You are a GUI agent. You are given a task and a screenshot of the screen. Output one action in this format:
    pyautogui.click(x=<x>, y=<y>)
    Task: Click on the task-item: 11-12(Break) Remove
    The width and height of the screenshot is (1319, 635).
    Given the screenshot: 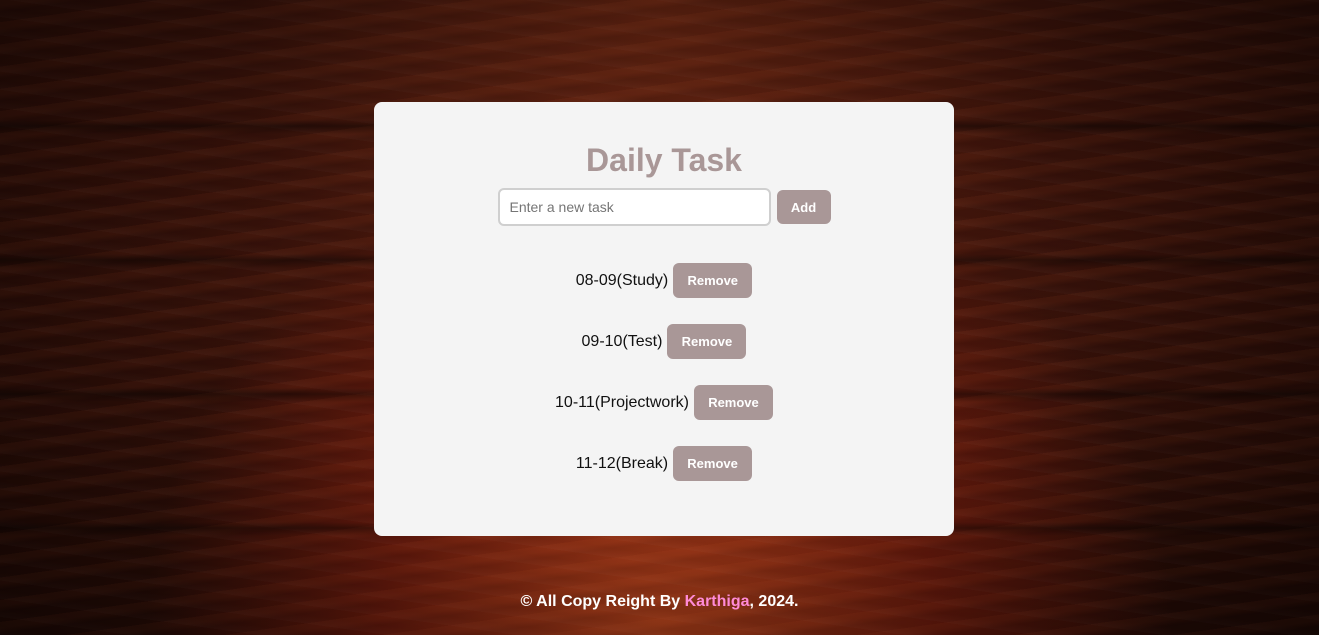 What is the action you would take?
    pyautogui.click(x=664, y=463)
    